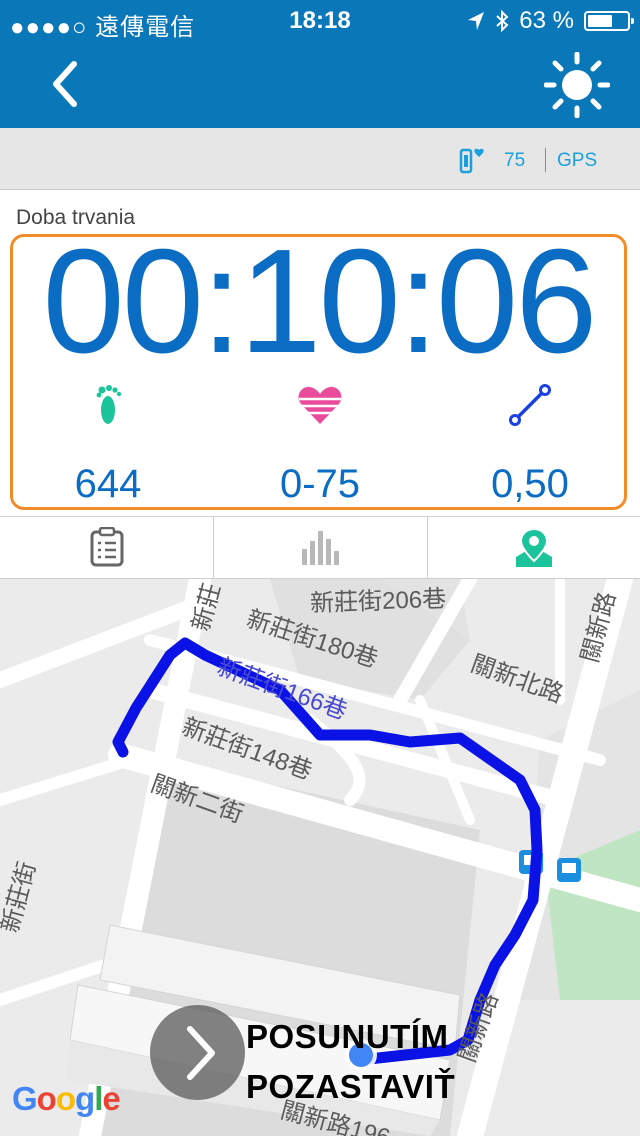 This screenshot has height=1136, width=640. Describe the element at coordinates (471, 161) in the screenshot. I see `watch-heart-icon` at that location.